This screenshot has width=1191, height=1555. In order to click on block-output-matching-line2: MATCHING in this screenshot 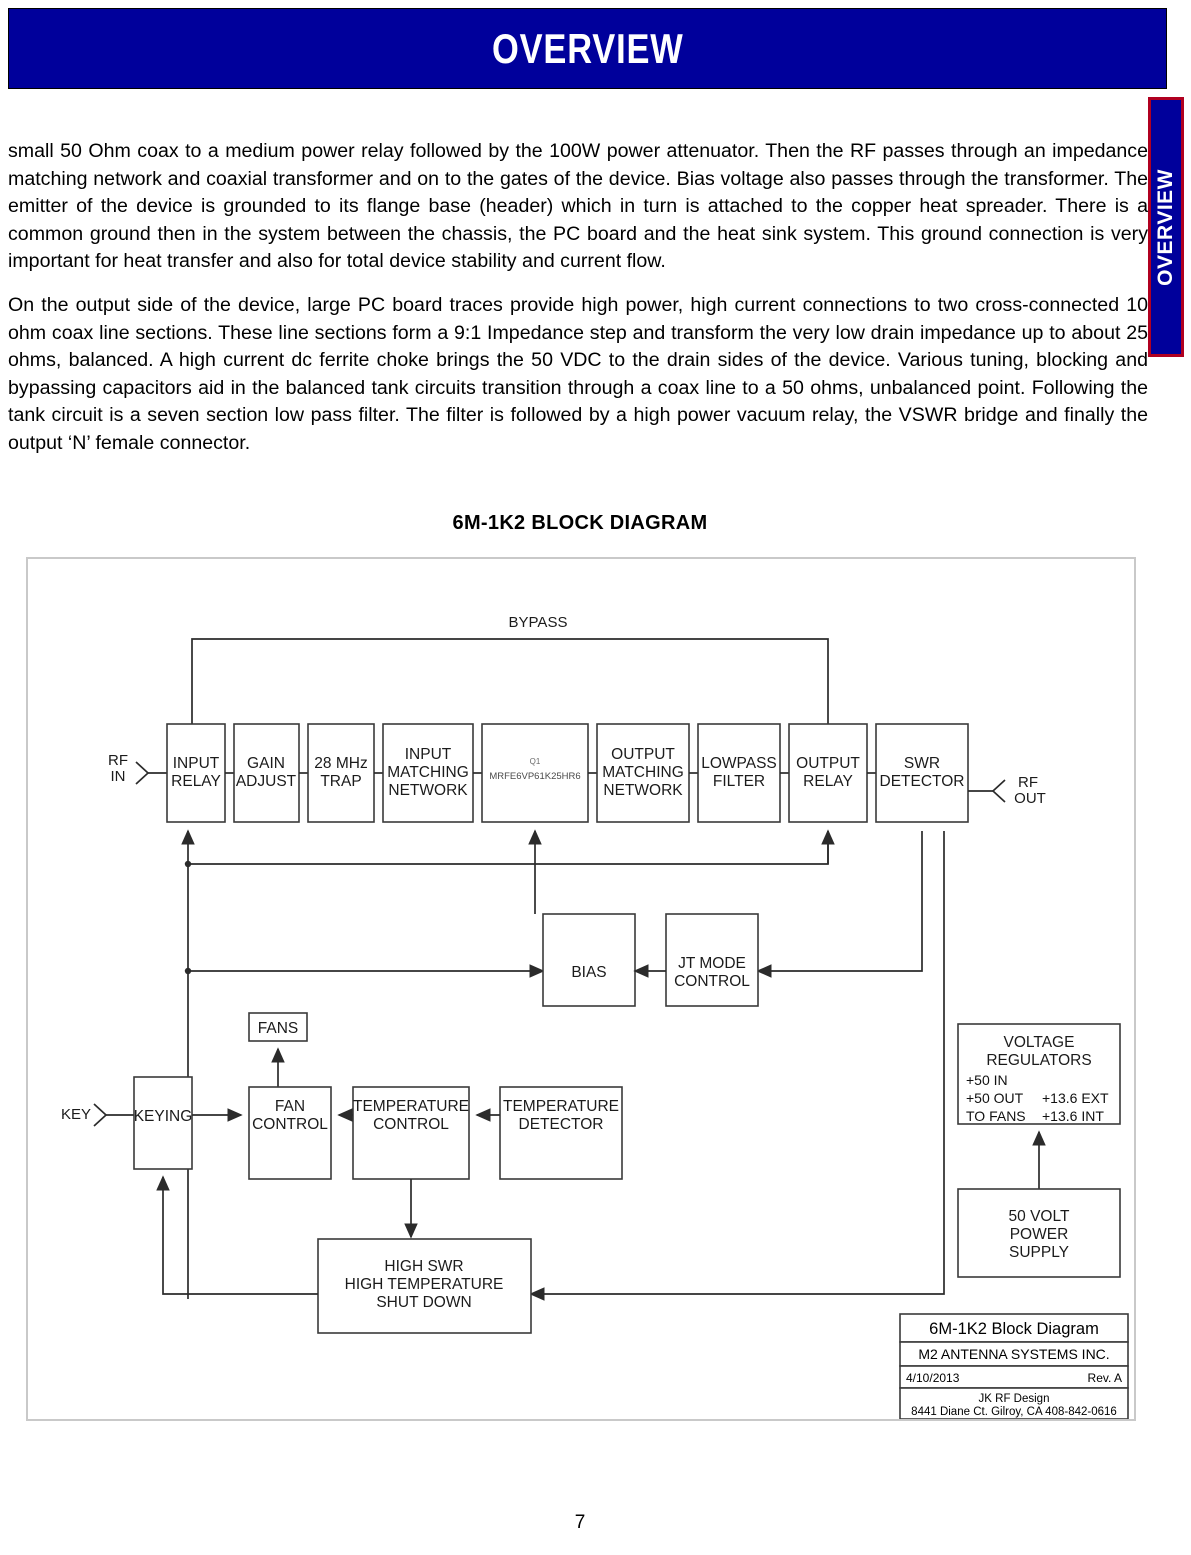, I will do `click(643, 772)`.